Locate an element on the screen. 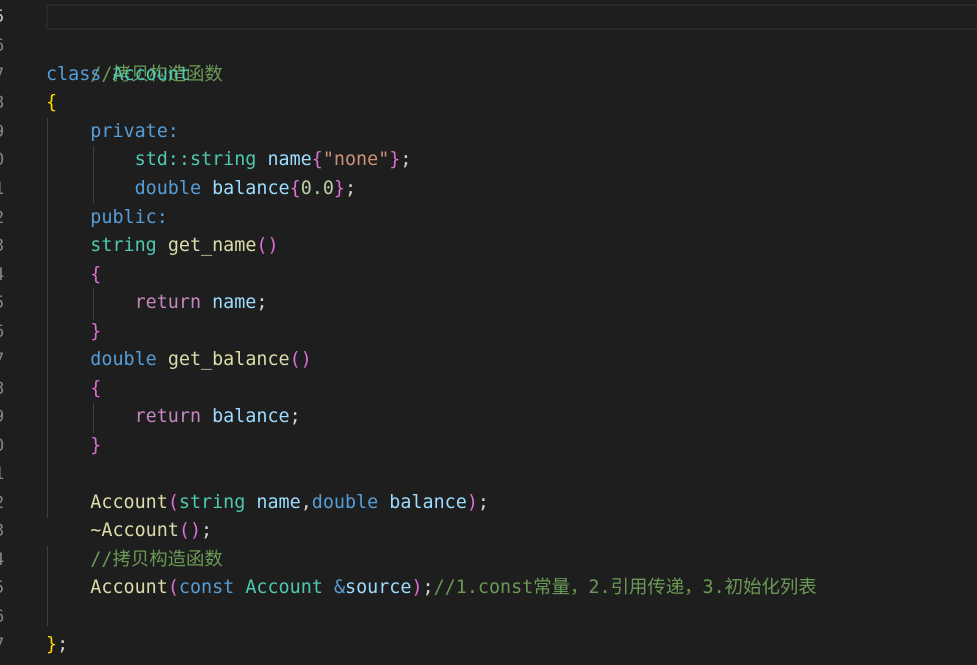  code-line: private: is located at coordinates (112, 132).